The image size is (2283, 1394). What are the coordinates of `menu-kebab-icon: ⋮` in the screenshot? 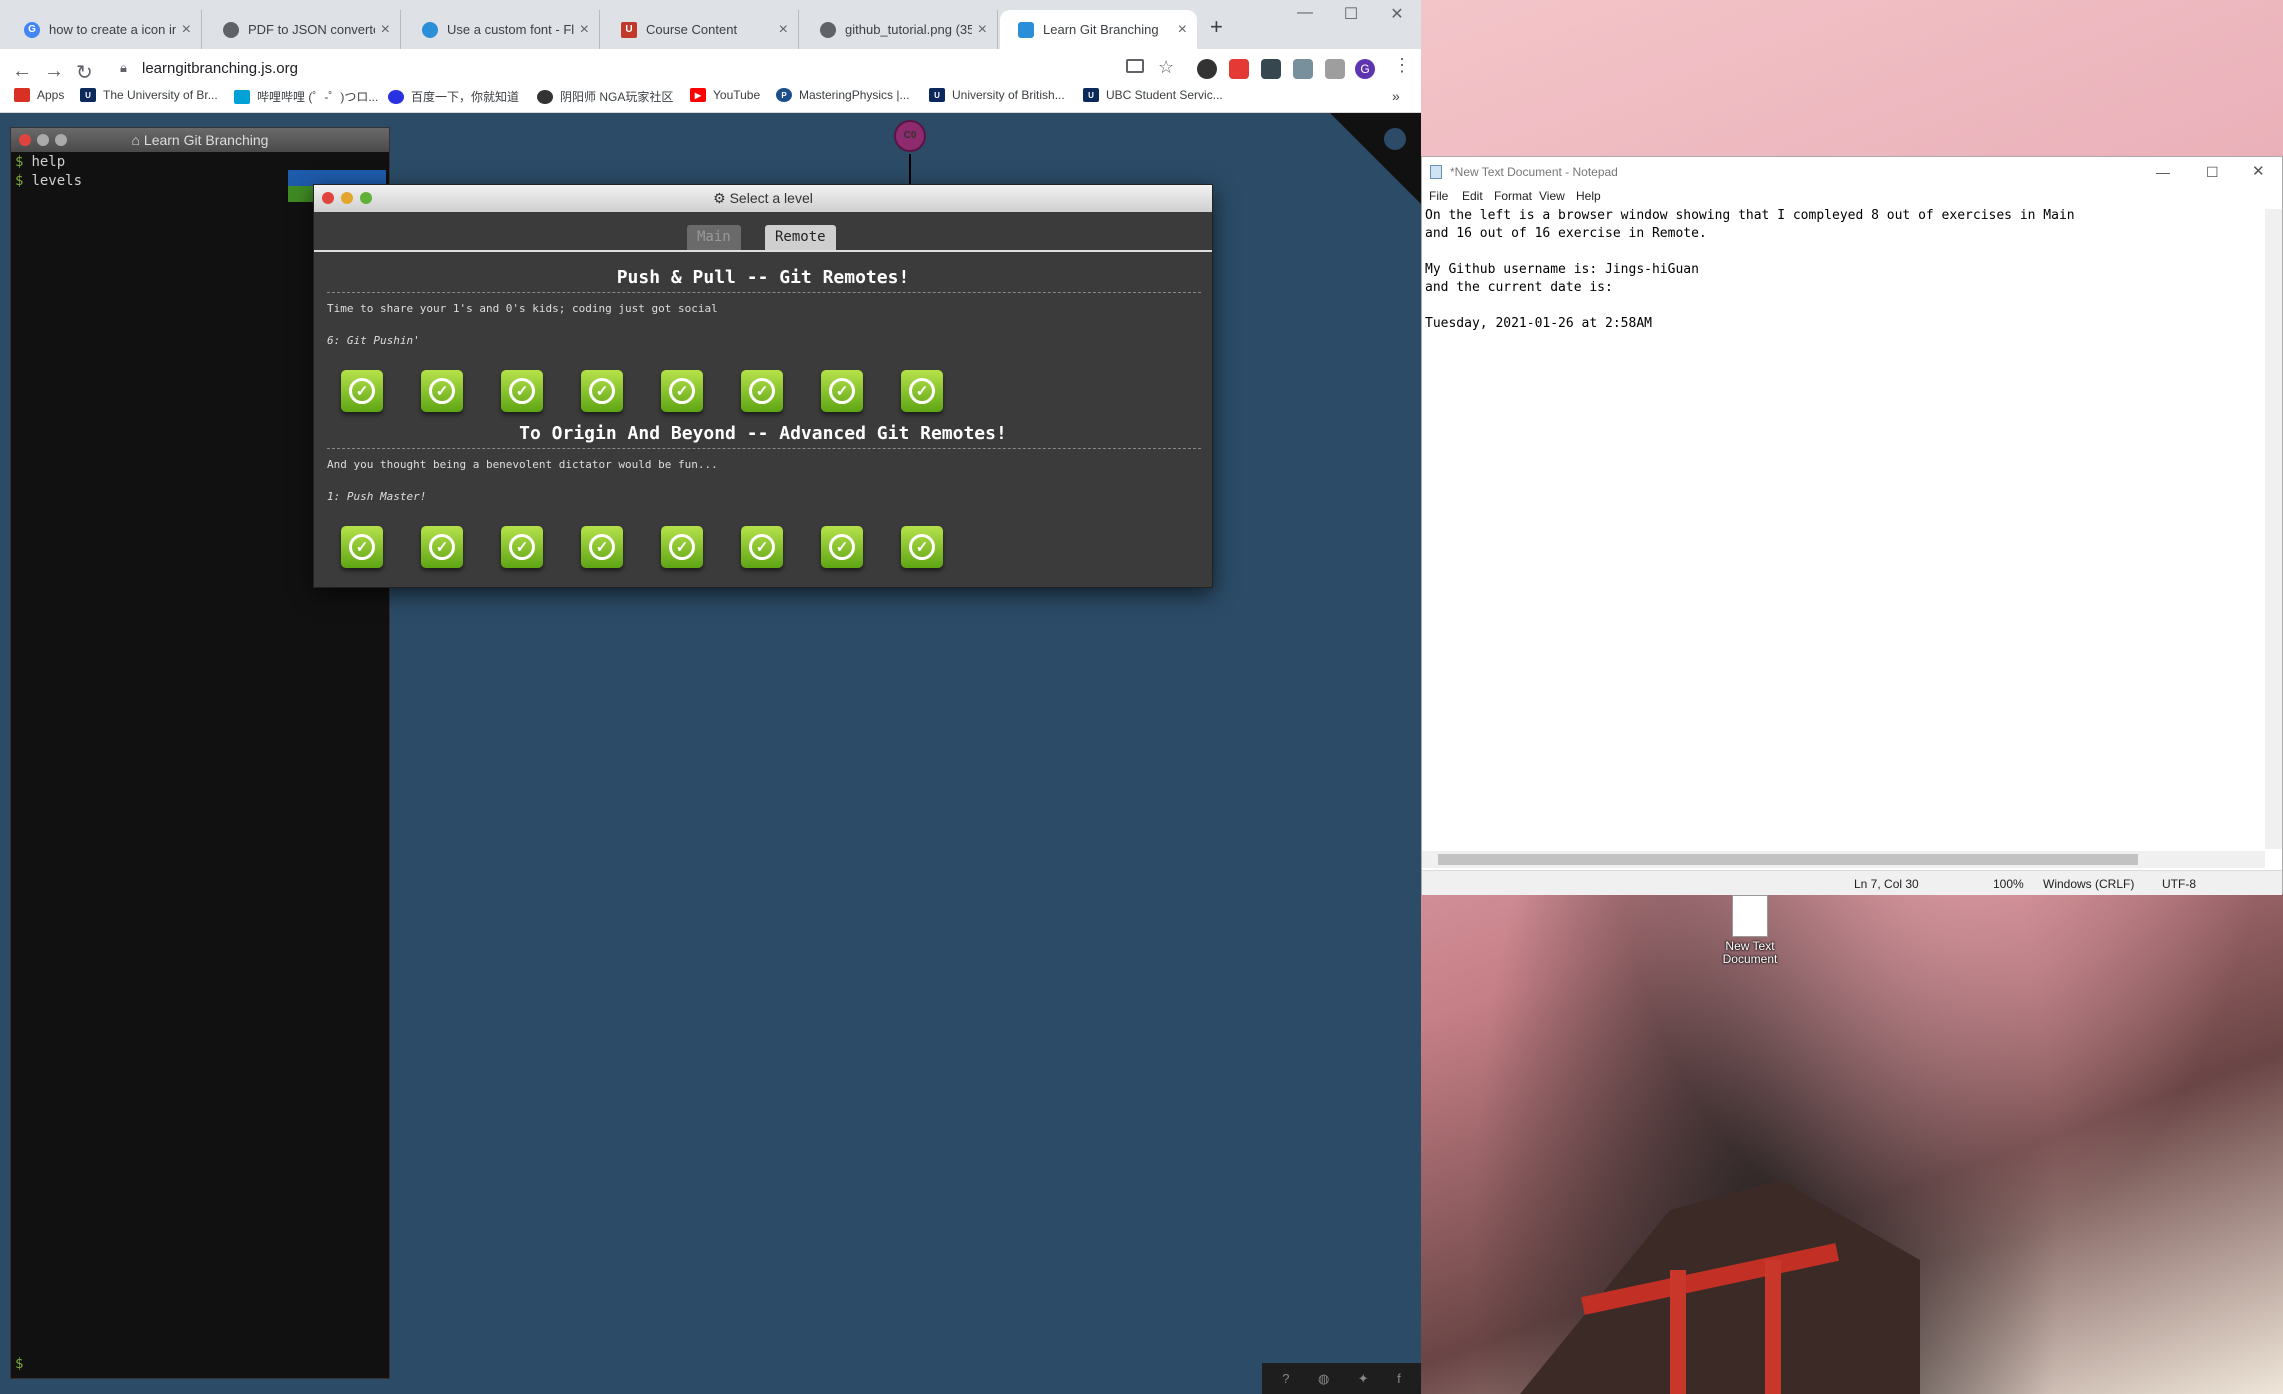 It's located at (1402, 65).